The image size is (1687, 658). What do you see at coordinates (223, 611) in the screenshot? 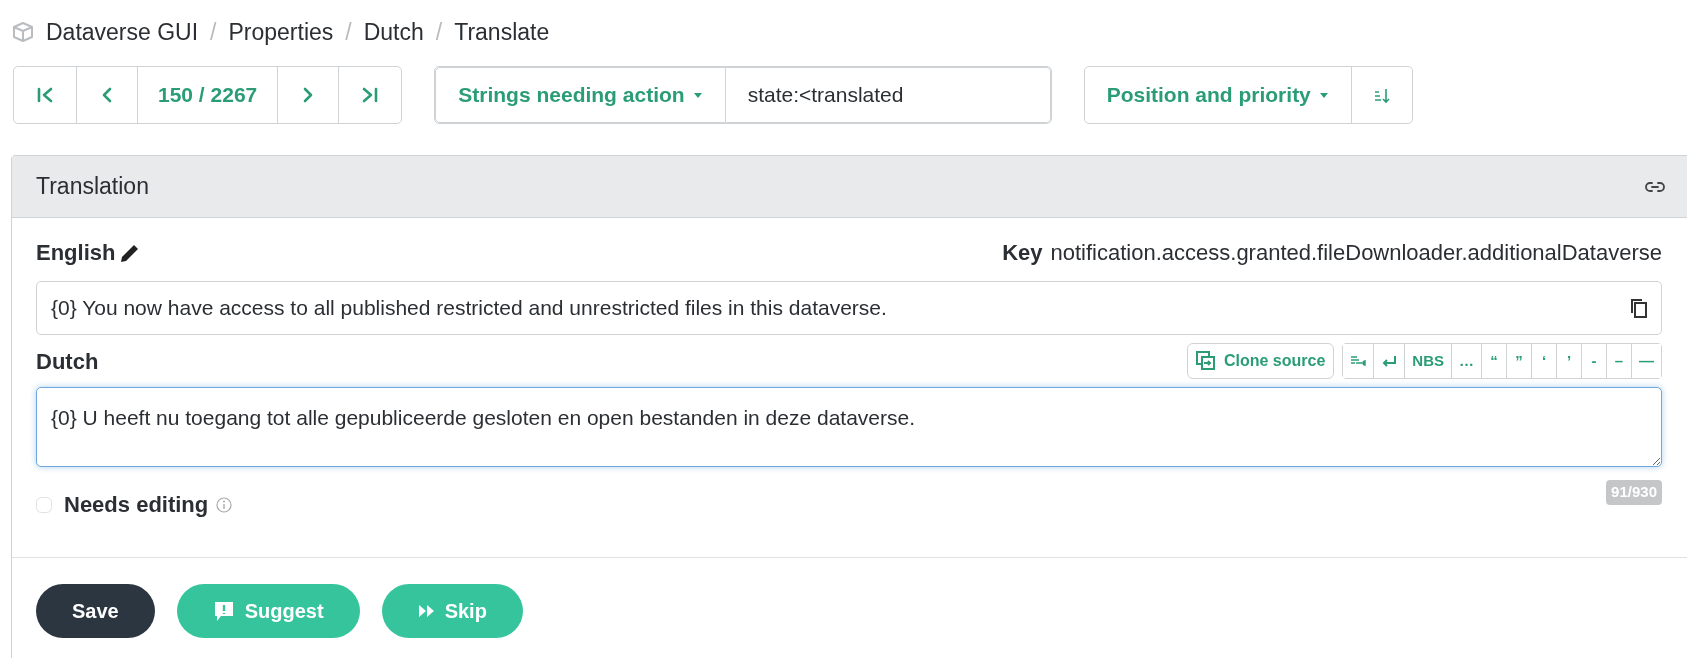
I see `comment-alert-icon` at bounding box center [223, 611].